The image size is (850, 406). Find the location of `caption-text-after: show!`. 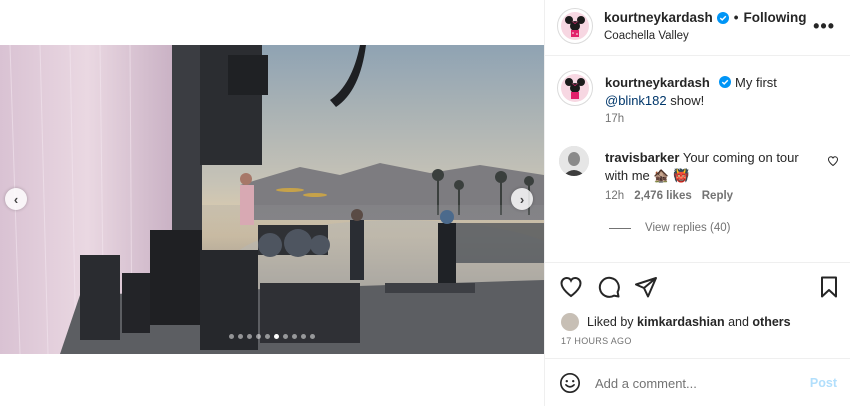

caption-text-after: show! is located at coordinates (687, 100).